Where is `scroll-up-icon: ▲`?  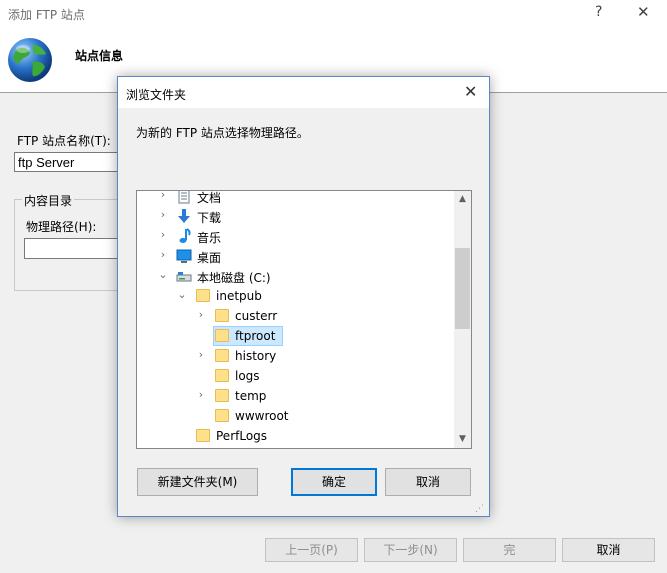
scroll-up-icon: ▲ is located at coordinates (462, 199).